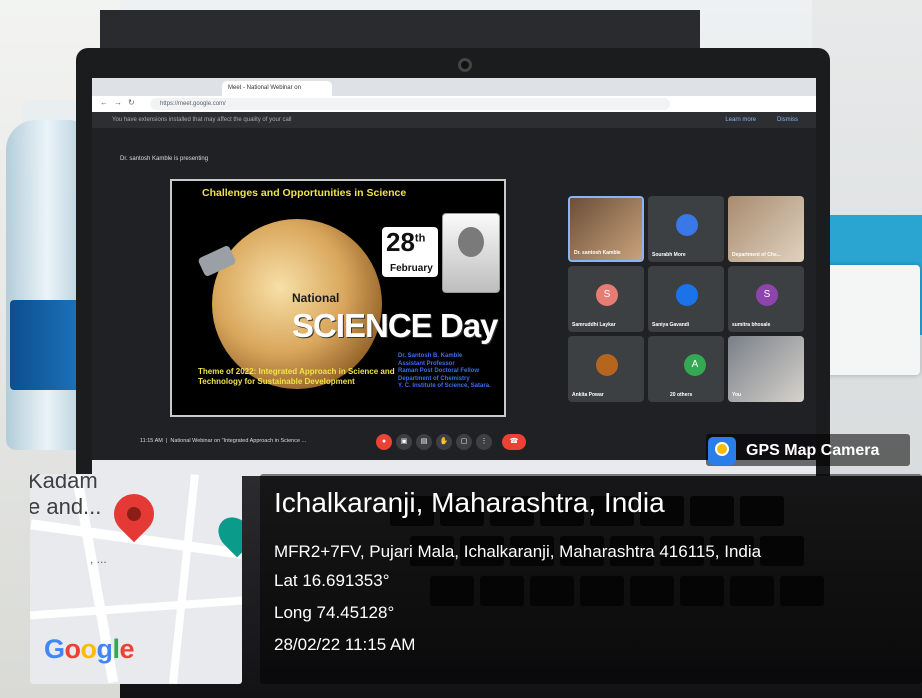 The height and width of the screenshot is (698, 922). What do you see at coordinates (400, 30) in the screenshot?
I see `monitor-behind` at bounding box center [400, 30].